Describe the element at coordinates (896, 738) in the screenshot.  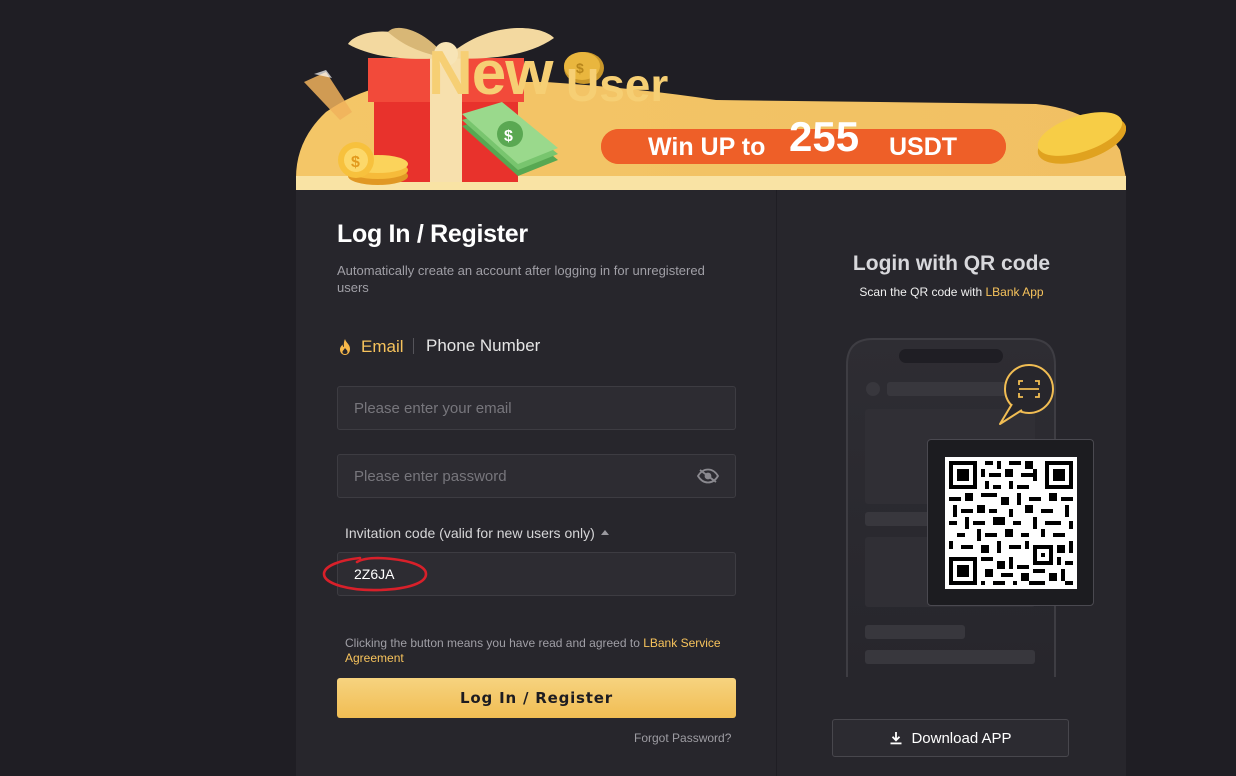
I see `download-icon` at that location.